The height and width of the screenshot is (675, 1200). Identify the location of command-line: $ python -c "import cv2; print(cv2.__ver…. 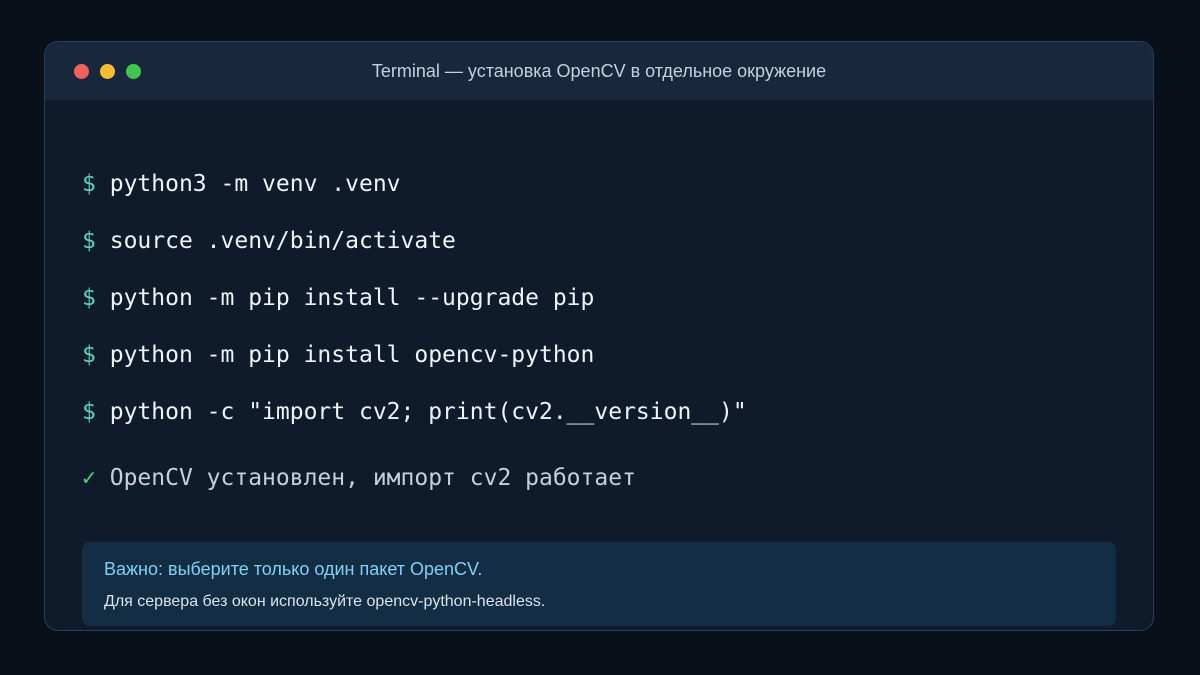
(414, 412).